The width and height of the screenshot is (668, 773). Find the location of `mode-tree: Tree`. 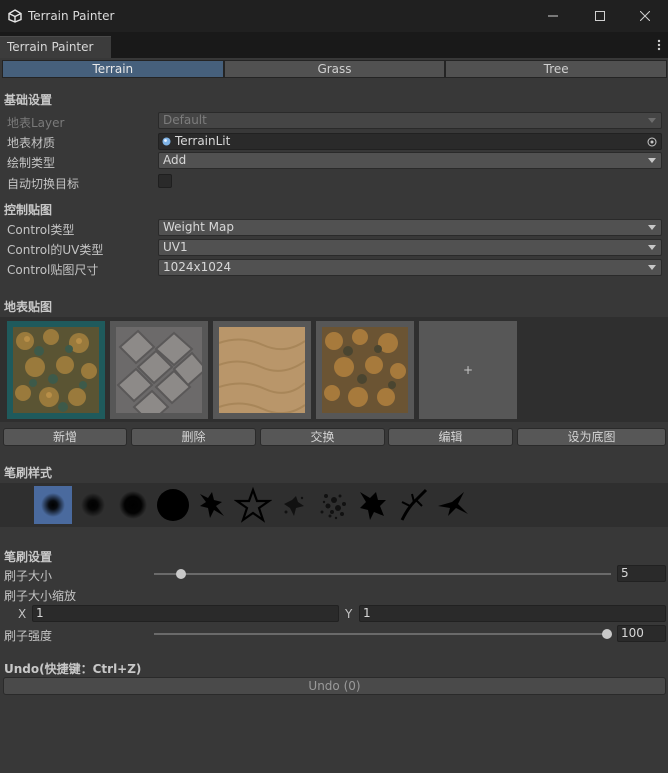

mode-tree: Tree is located at coordinates (556, 69).